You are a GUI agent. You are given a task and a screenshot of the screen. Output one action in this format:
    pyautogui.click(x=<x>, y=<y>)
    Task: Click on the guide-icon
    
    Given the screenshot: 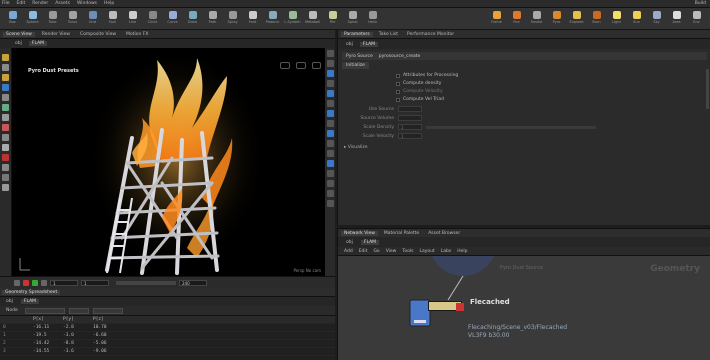 What is the action you would take?
    pyautogui.click(x=330, y=183)
    